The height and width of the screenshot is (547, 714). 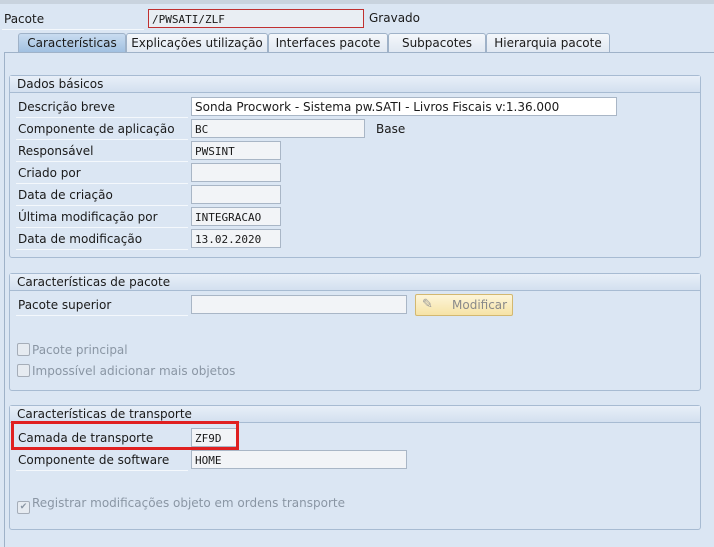 I want to click on no-more-objects-checkbox: Impossível adicionar mais objetos, so click(x=126, y=371).